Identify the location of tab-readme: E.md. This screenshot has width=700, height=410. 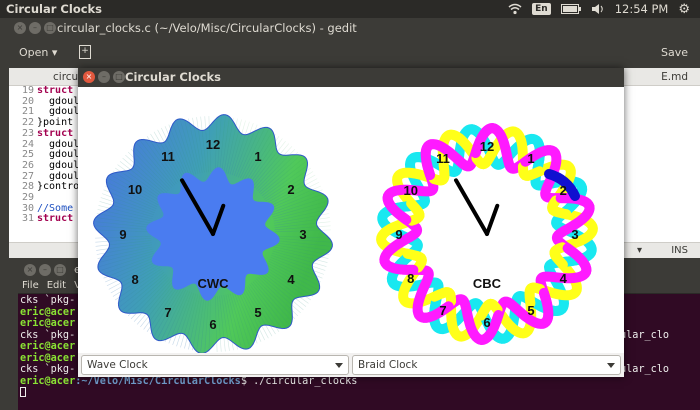
(674, 77).